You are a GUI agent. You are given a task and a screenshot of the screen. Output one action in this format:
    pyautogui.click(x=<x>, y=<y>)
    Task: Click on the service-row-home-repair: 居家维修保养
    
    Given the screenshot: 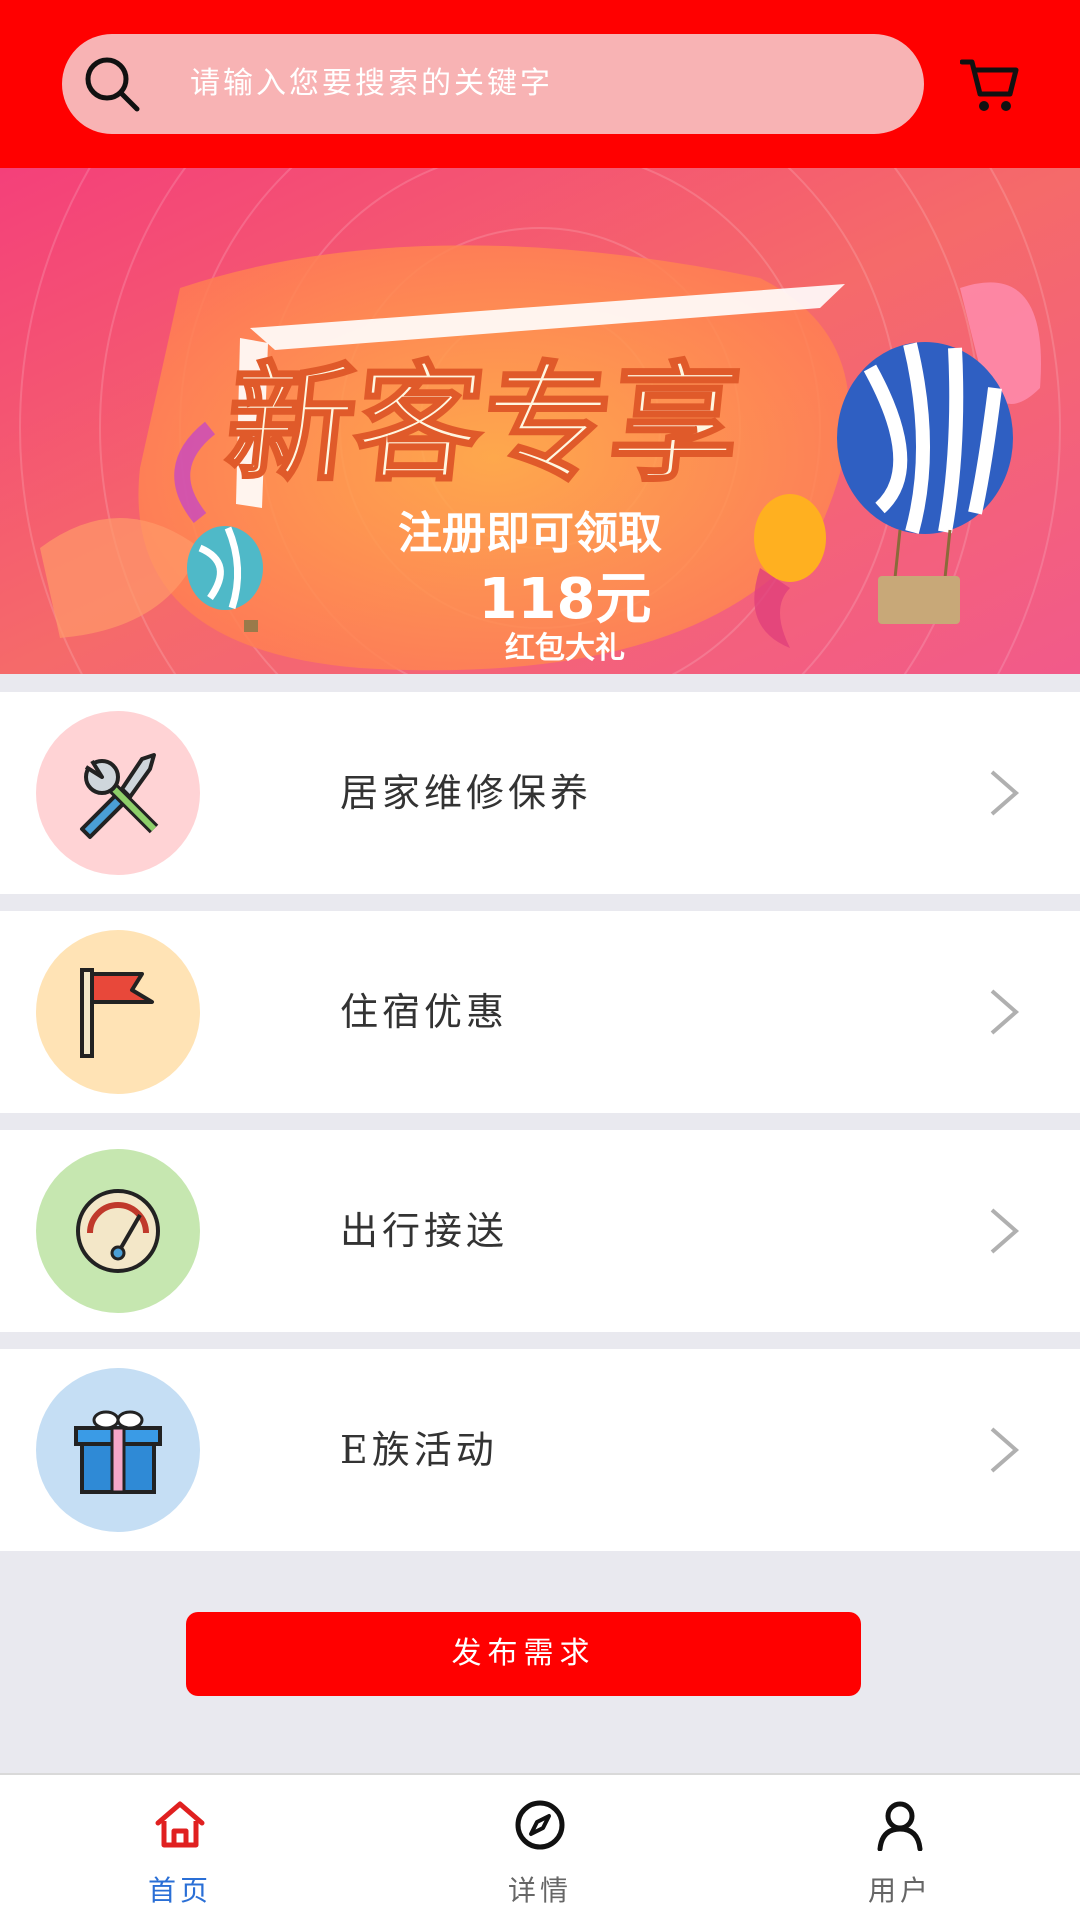 What is the action you would take?
    pyautogui.click(x=540, y=793)
    